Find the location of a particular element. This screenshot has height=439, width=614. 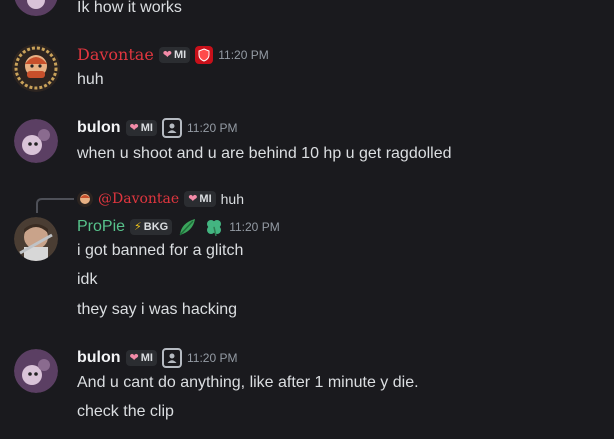

server-tag: ⚡ BKG is located at coordinates (151, 227).